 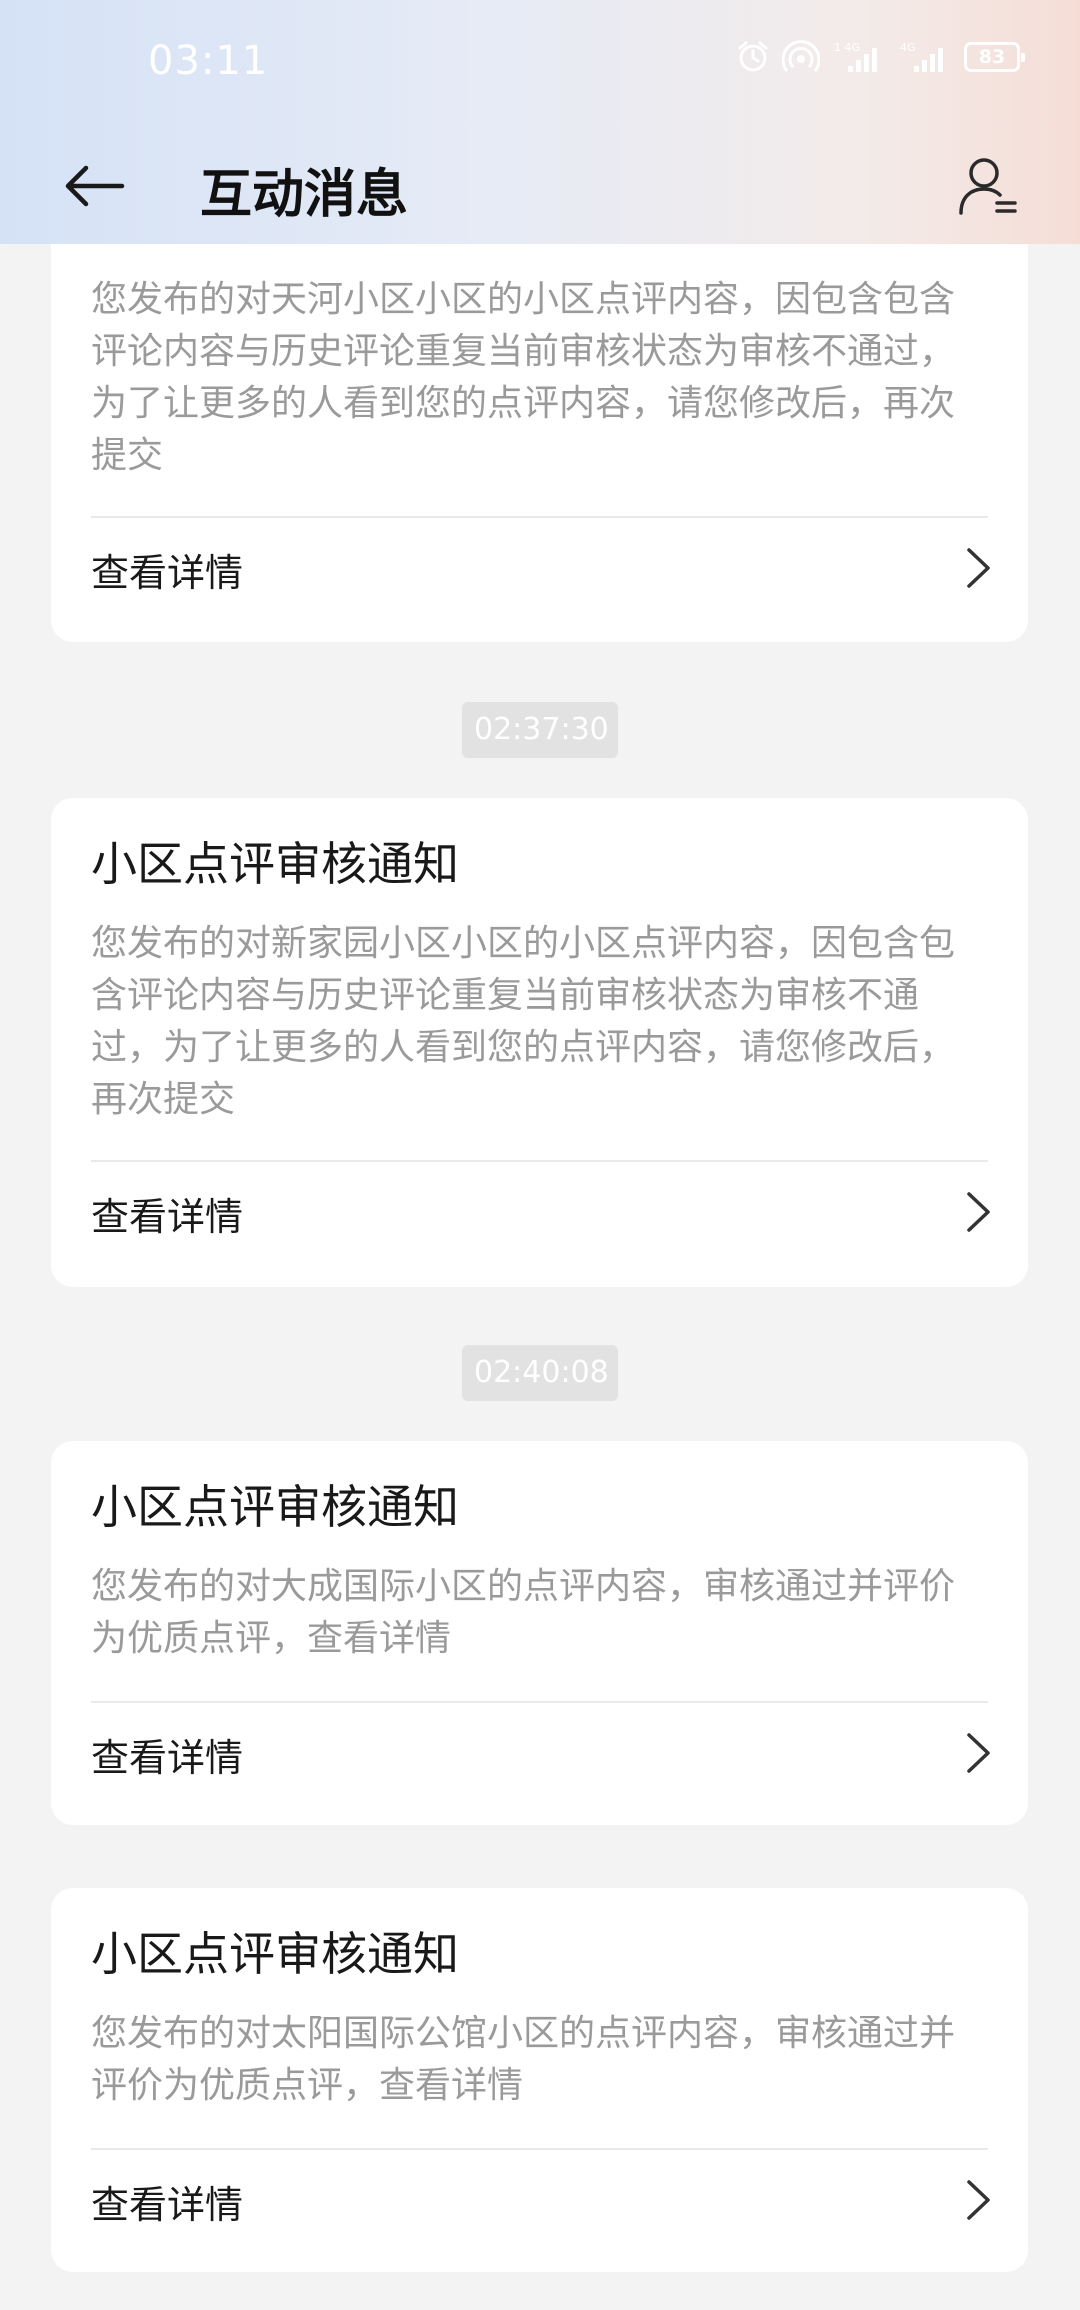 What do you see at coordinates (880, 57) in the screenshot?
I see `status-icons: 1 4G 4G 83` at bounding box center [880, 57].